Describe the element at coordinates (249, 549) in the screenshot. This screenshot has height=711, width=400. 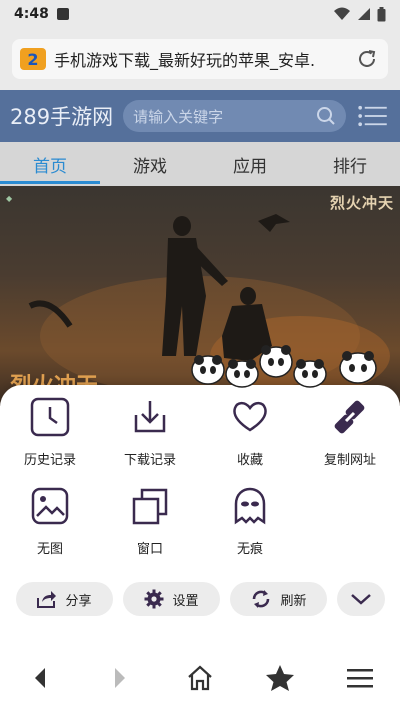
I see `incognito-label: 无痕` at that location.